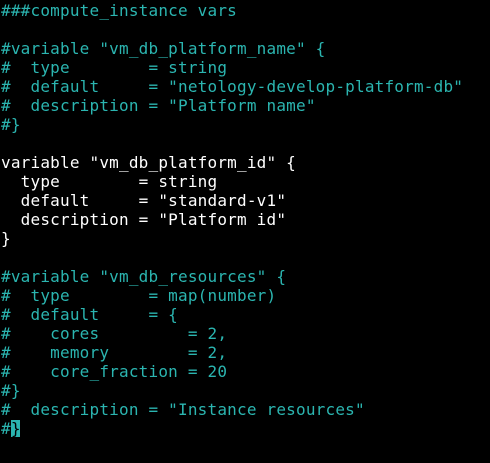  I want to click on comment-line: ###compute_instance vars, so click(119, 10).